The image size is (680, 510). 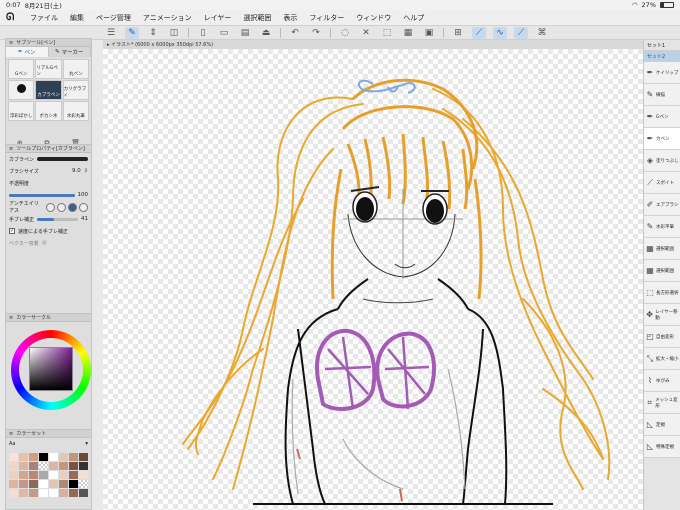 What do you see at coordinates (266, 33) in the screenshot?
I see `export-icon: ⏏` at bounding box center [266, 33].